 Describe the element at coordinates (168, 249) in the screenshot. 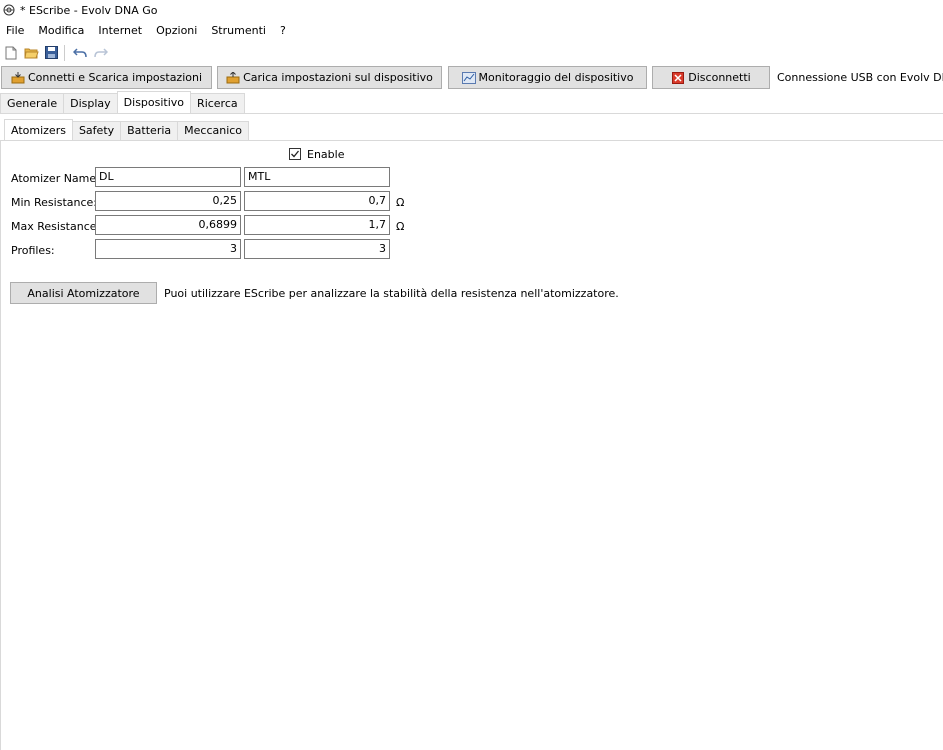

I see `profiles-field-1: 3` at that location.